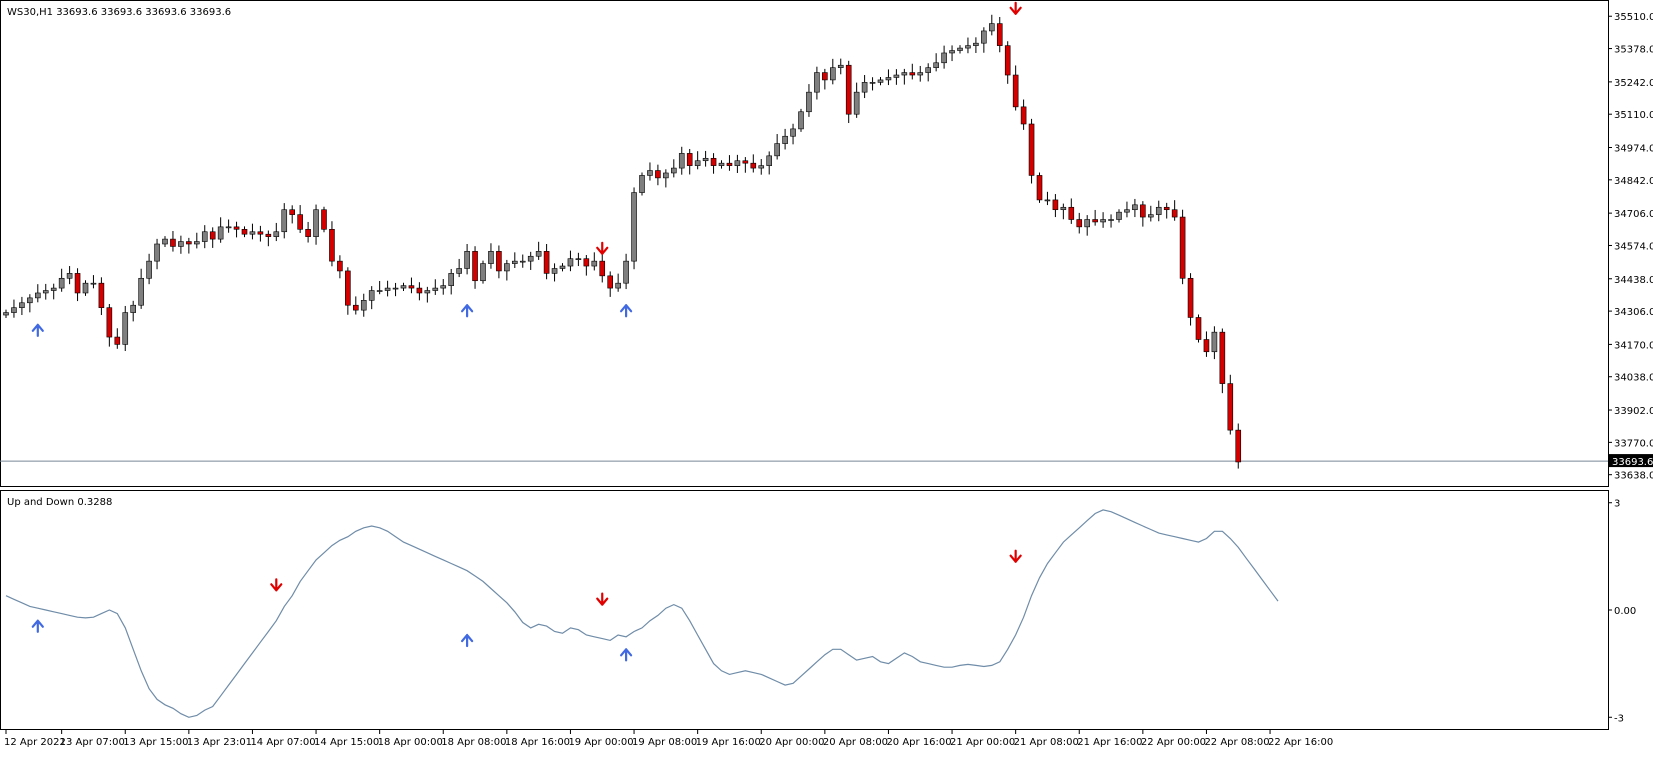 This screenshot has width=1653, height=757. What do you see at coordinates (600, 742) in the screenshot?
I see `x-tick-label: 19 Apr 00:00` at bounding box center [600, 742].